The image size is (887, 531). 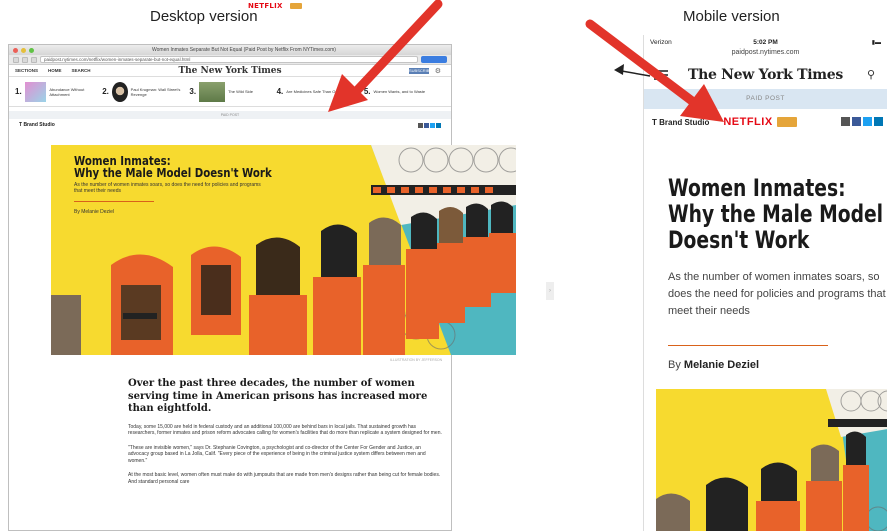 I want to click on hero-divider, so click(x=114, y=201).